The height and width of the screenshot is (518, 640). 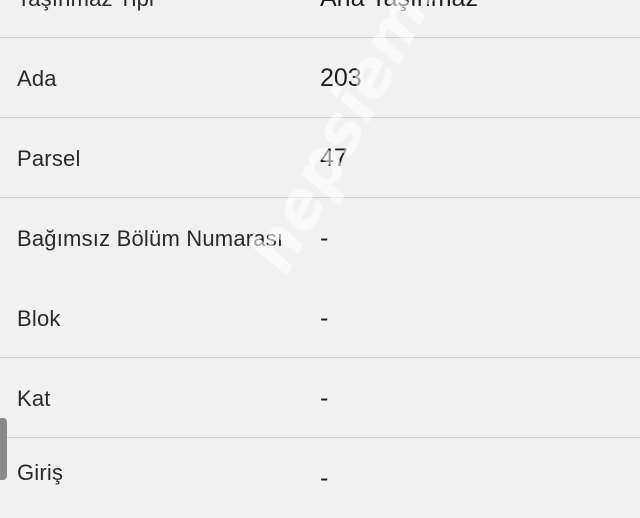 I want to click on tasinmaz-tipi-label: Taşınmaz Tipi, so click(x=85, y=6).